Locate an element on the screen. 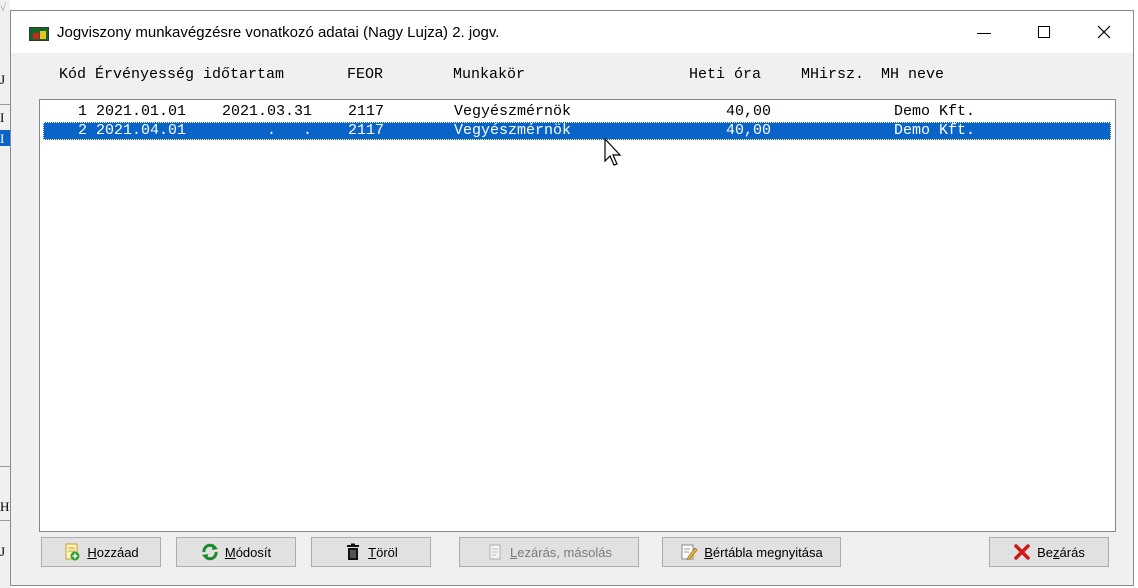 The height and width of the screenshot is (588, 1138). close-copy-button: Lezárás, másolás is located at coordinates (549, 552).